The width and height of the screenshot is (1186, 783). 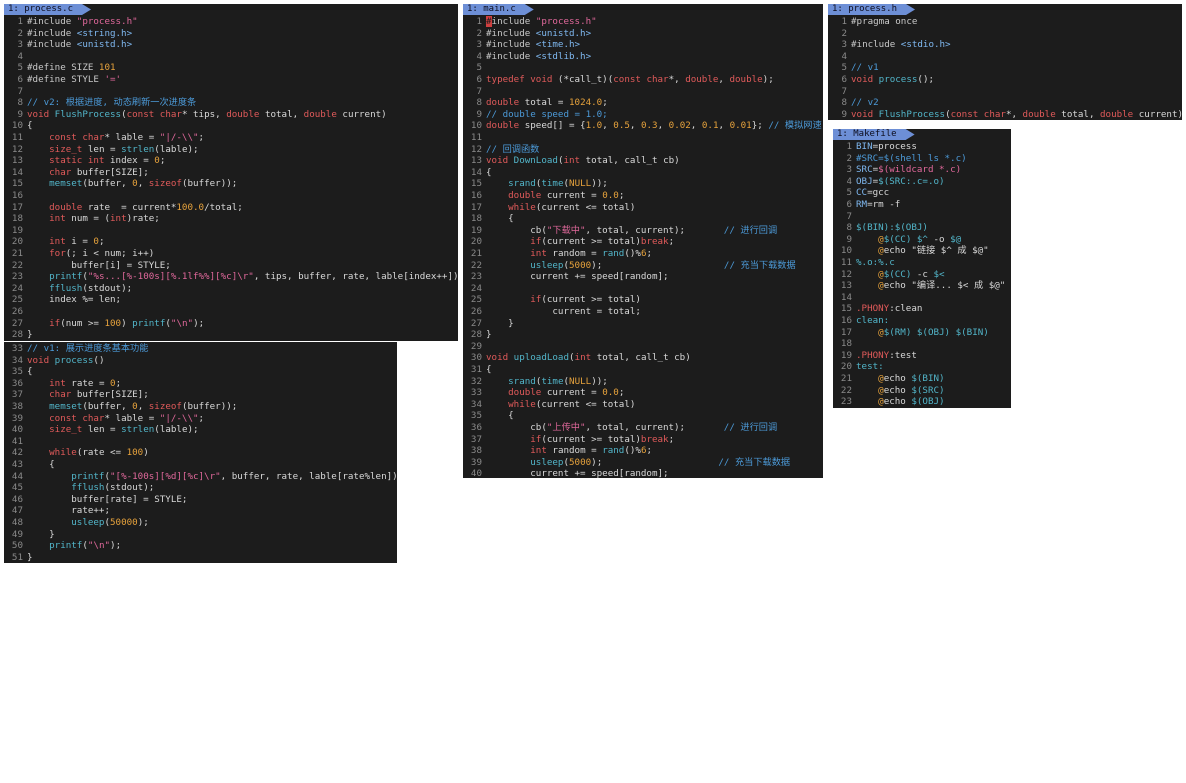 What do you see at coordinates (643, 219) in the screenshot?
I see `code-line: 18 {` at bounding box center [643, 219].